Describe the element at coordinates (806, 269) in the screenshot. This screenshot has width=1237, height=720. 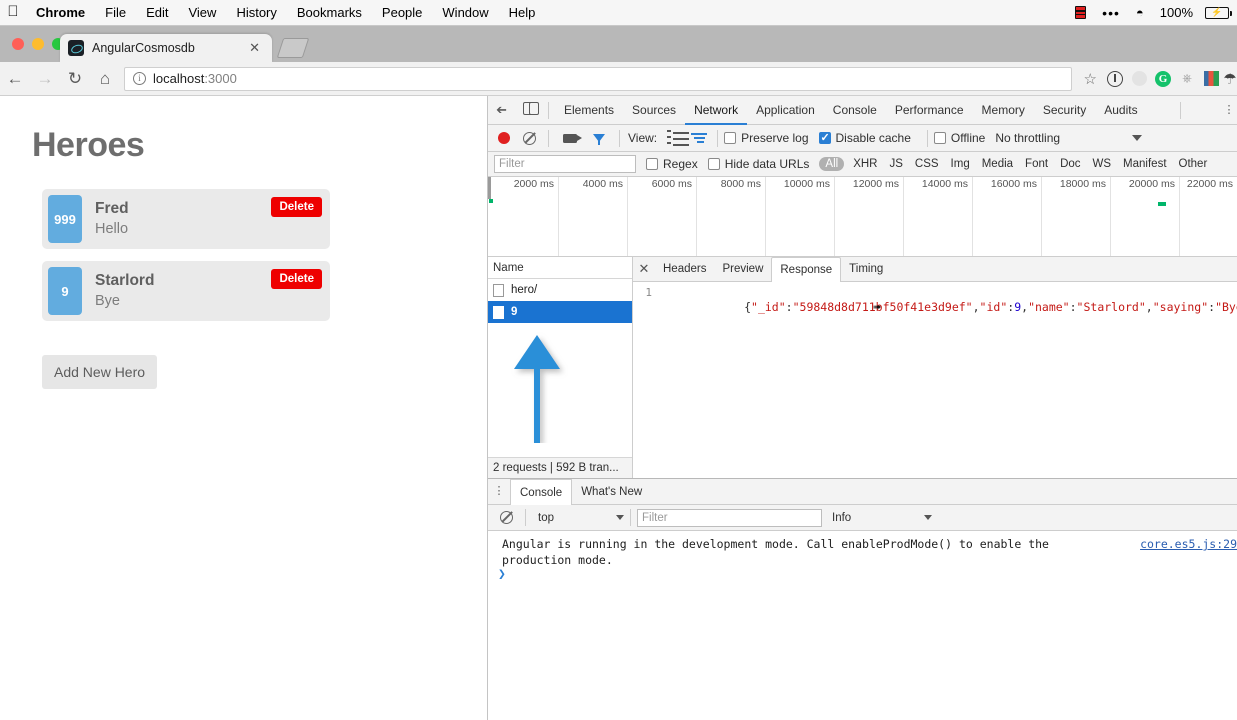
I see `tab-response: Response` at that location.